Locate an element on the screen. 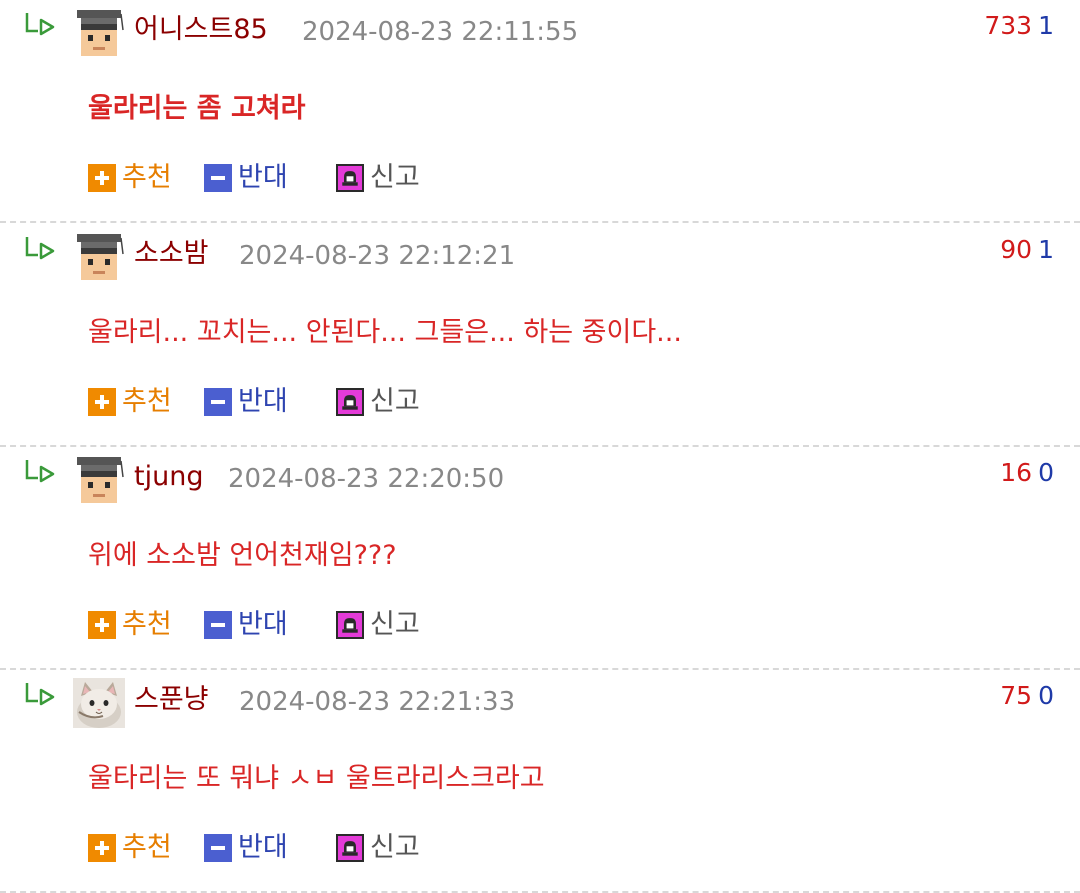 This screenshot has height=893, width=1080. author-name: 스푼냥 is located at coordinates (171, 700).